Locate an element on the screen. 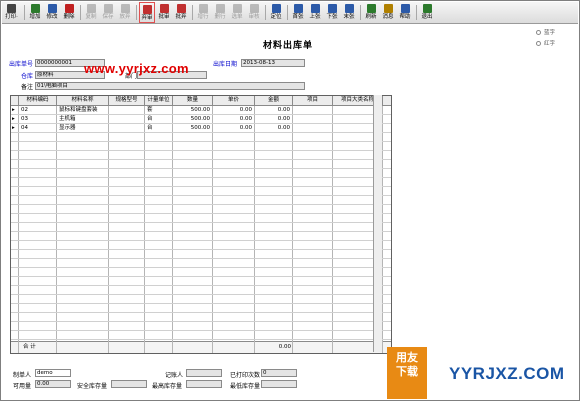  grid-cell-name: 显示器 is located at coordinates (67, 128).